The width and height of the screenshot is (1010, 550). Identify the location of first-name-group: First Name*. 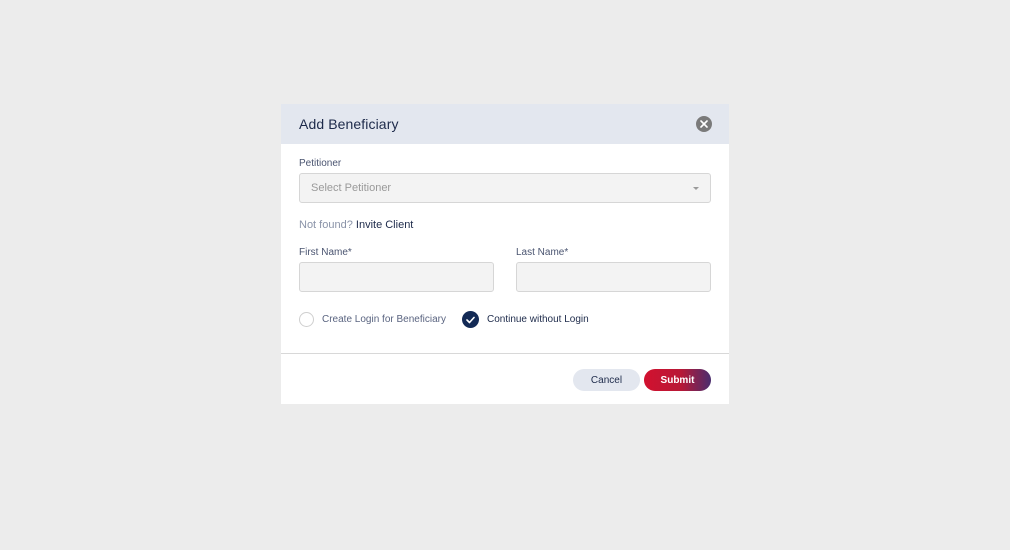
(396, 269).